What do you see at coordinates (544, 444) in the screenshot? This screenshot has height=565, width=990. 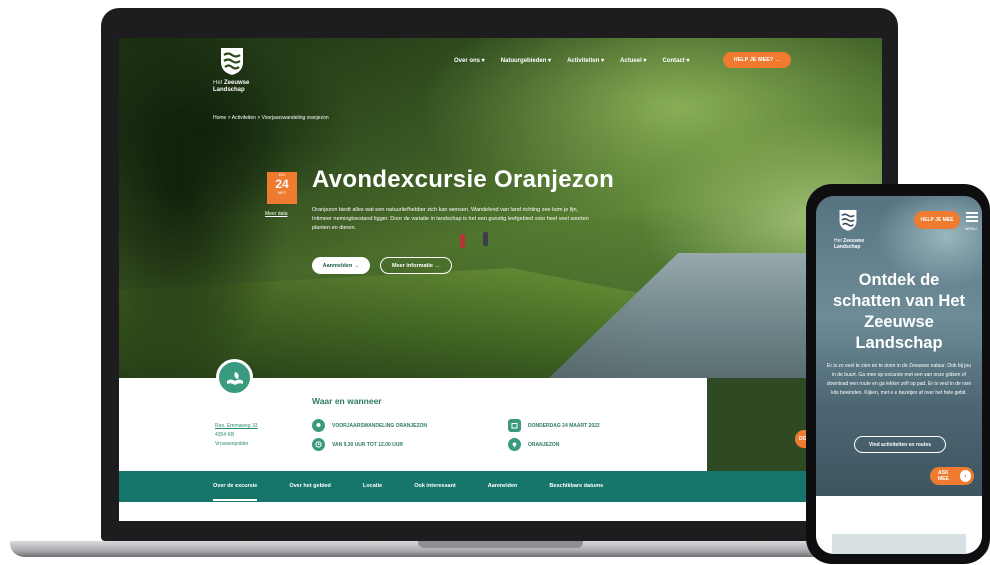 I see `meta-location-label: ORANJEZON` at bounding box center [544, 444].